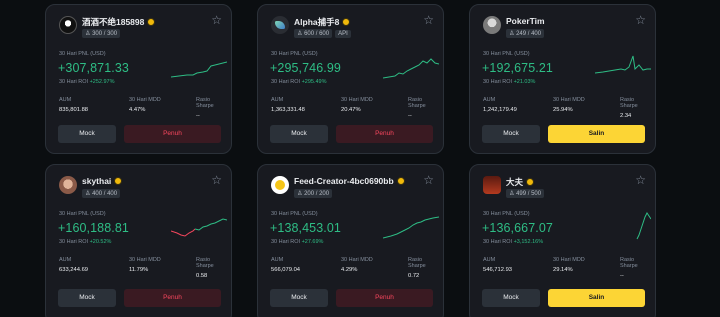 This screenshot has height=317, width=720. I want to click on aum-value: 546,712.93, so click(498, 270).